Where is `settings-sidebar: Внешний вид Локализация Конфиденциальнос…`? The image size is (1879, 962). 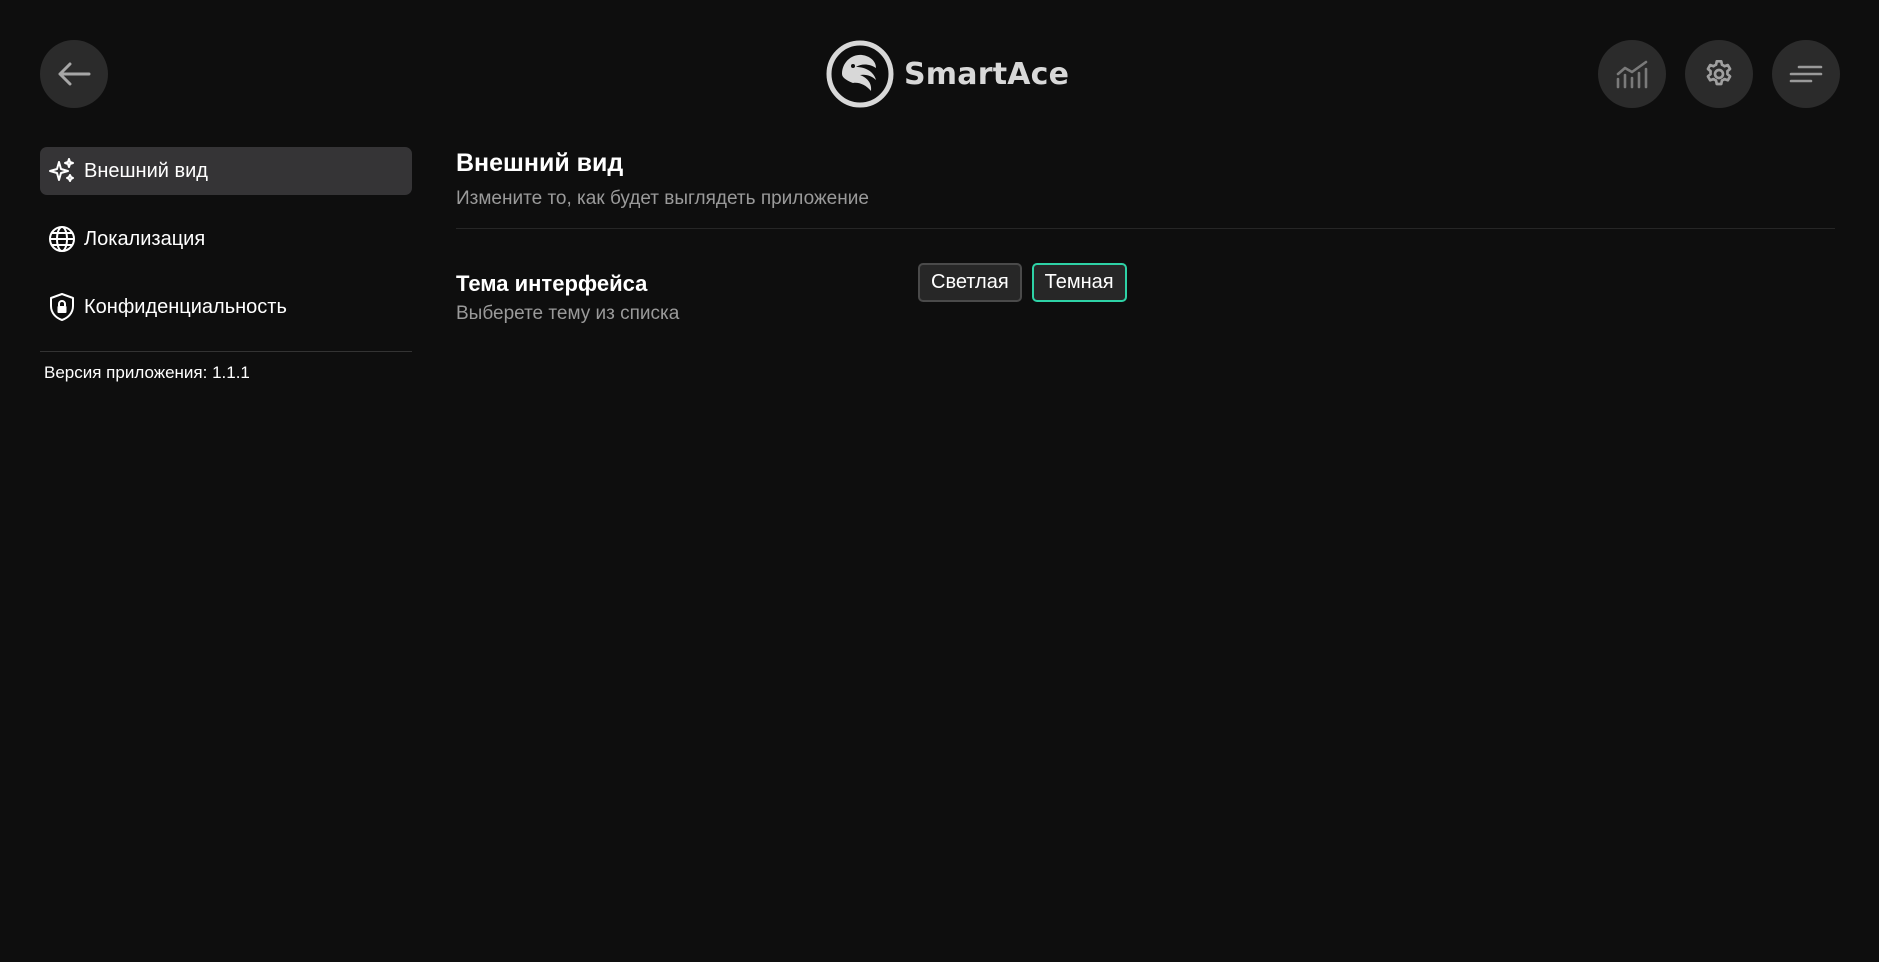 settings-sidebar: Внешний вид Локализация Конфиденциальнос… is located at coordinates (226, 265).